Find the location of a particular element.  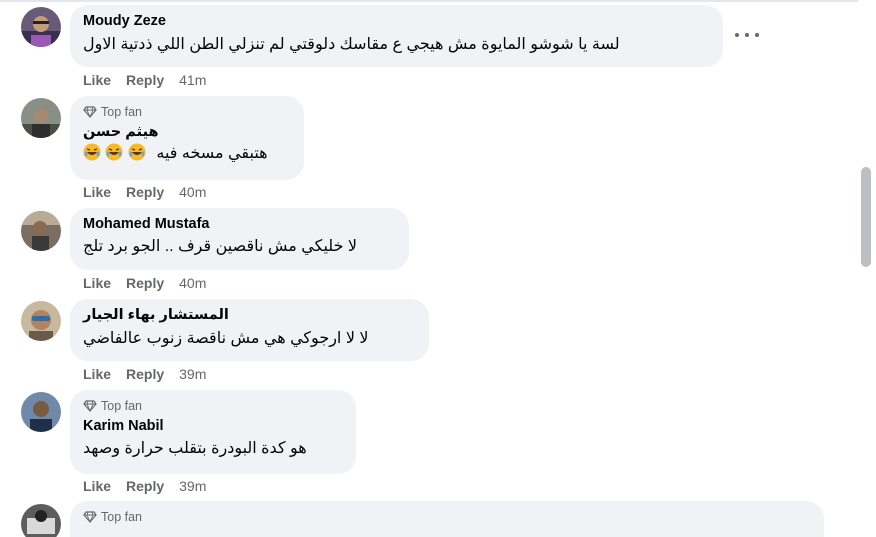

comment-author: Karim Nabil is located at coordinates (213, 426).